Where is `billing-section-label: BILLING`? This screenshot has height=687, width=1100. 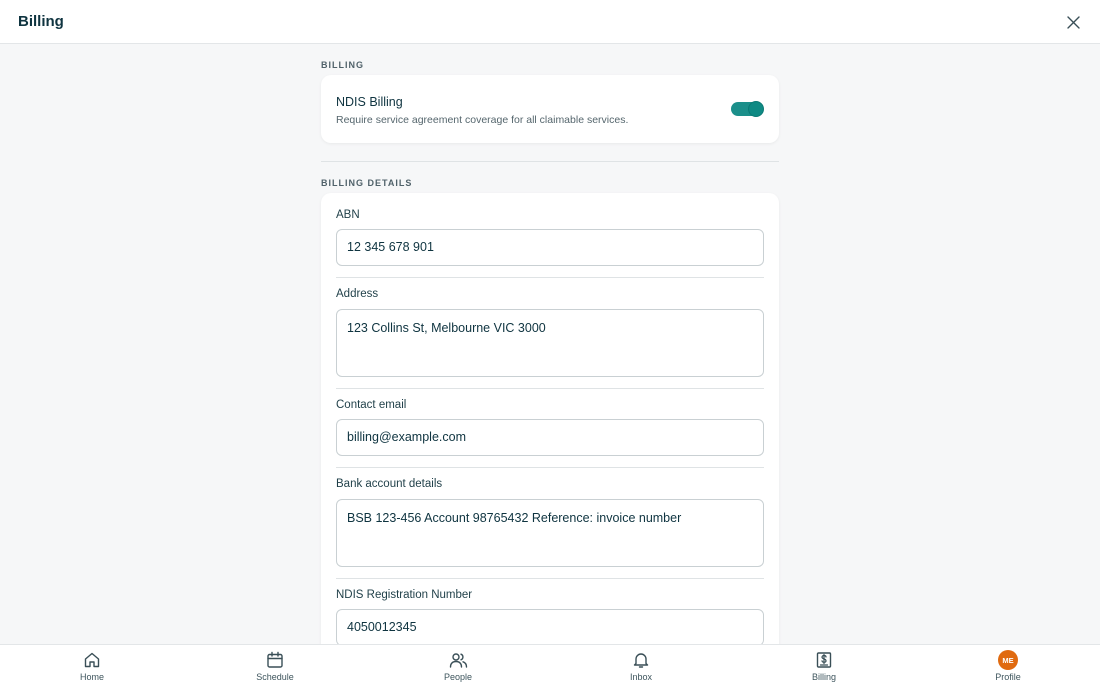
billing-section-label: BILLING is located at coordinates (342, 65).